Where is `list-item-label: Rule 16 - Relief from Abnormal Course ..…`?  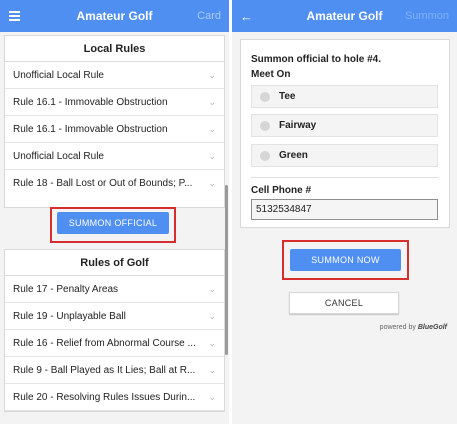 list-item-label: Rule 16 - Relief from Abnormal Course ..… is located at coordinates (104, 343).